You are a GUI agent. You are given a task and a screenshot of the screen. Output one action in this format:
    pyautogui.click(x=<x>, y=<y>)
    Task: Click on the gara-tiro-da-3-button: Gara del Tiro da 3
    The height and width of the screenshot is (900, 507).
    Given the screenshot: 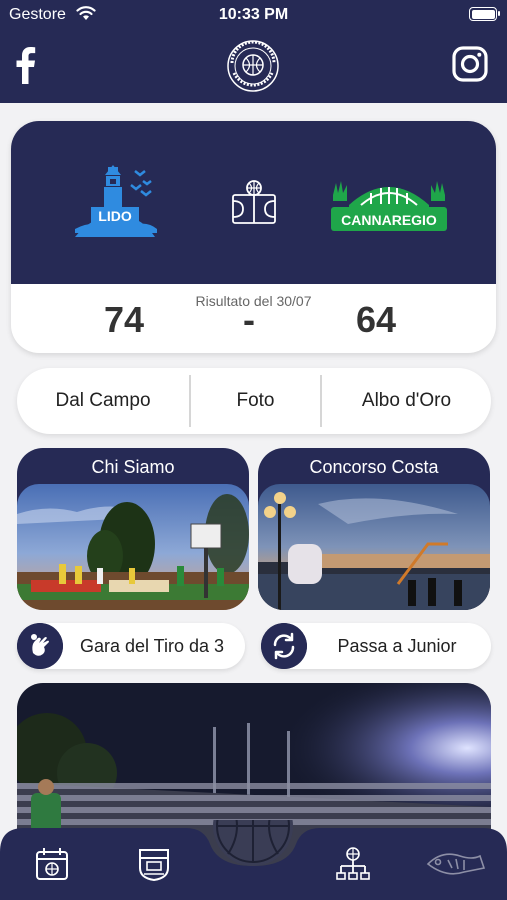 What is the action you would take?
    pyautogui.click(x=131, y=646)
    